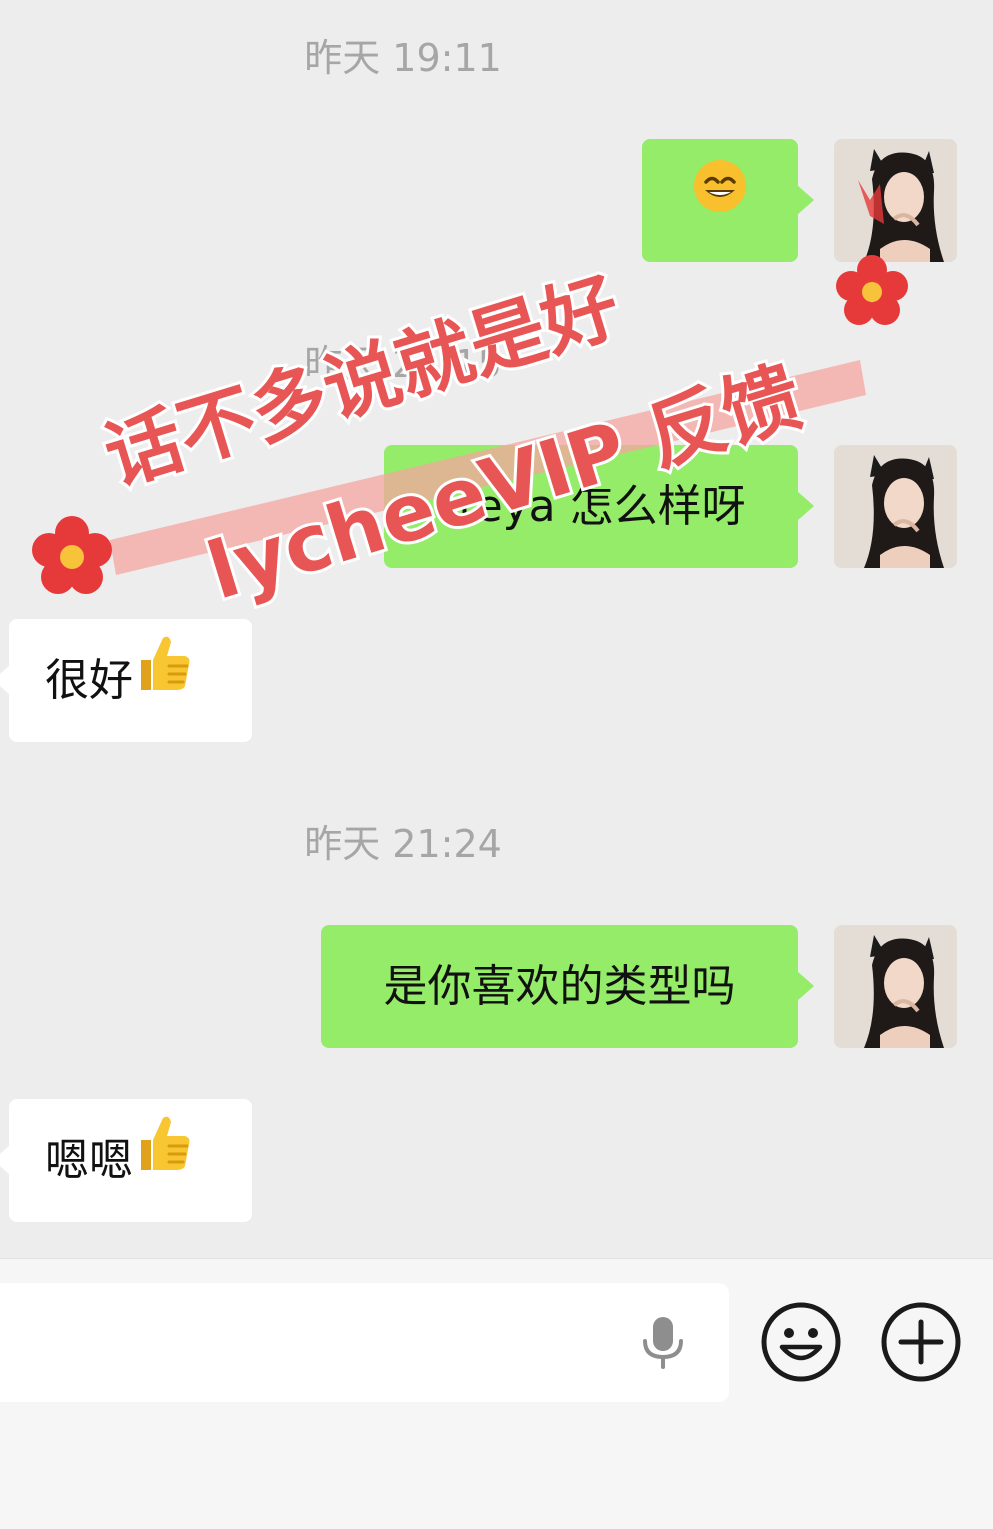 This screenshot has width=993, height=1529. What do you see at coordinates (663, 1343) in the screenshot?
I see `microphone-icon` at bounding box center [663, 1343].